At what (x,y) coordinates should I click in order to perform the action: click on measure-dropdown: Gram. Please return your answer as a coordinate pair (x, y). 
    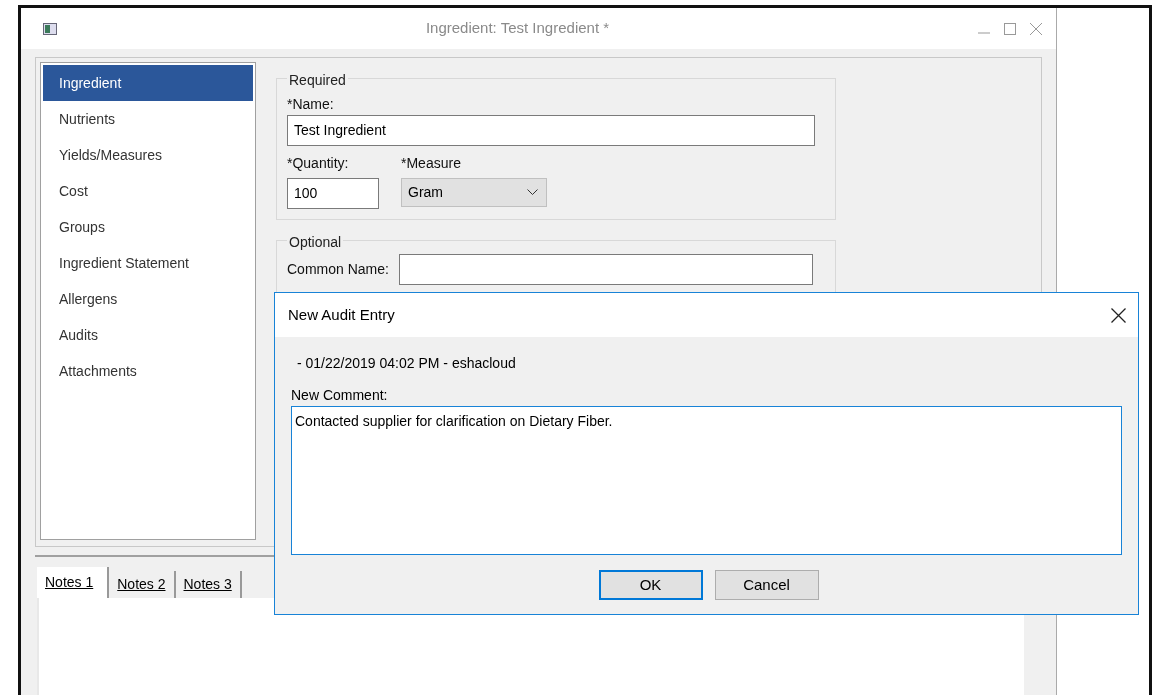
    Looking at the image, I should click on (474, 192).